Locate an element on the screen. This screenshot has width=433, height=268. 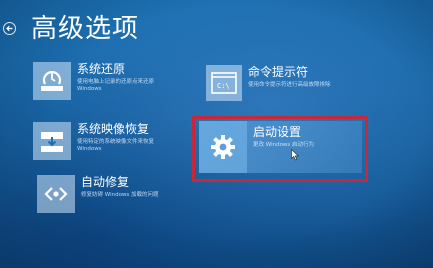
description-line: 使用特定的系统映像文件来恢复 is located at coordinates (116, 142).